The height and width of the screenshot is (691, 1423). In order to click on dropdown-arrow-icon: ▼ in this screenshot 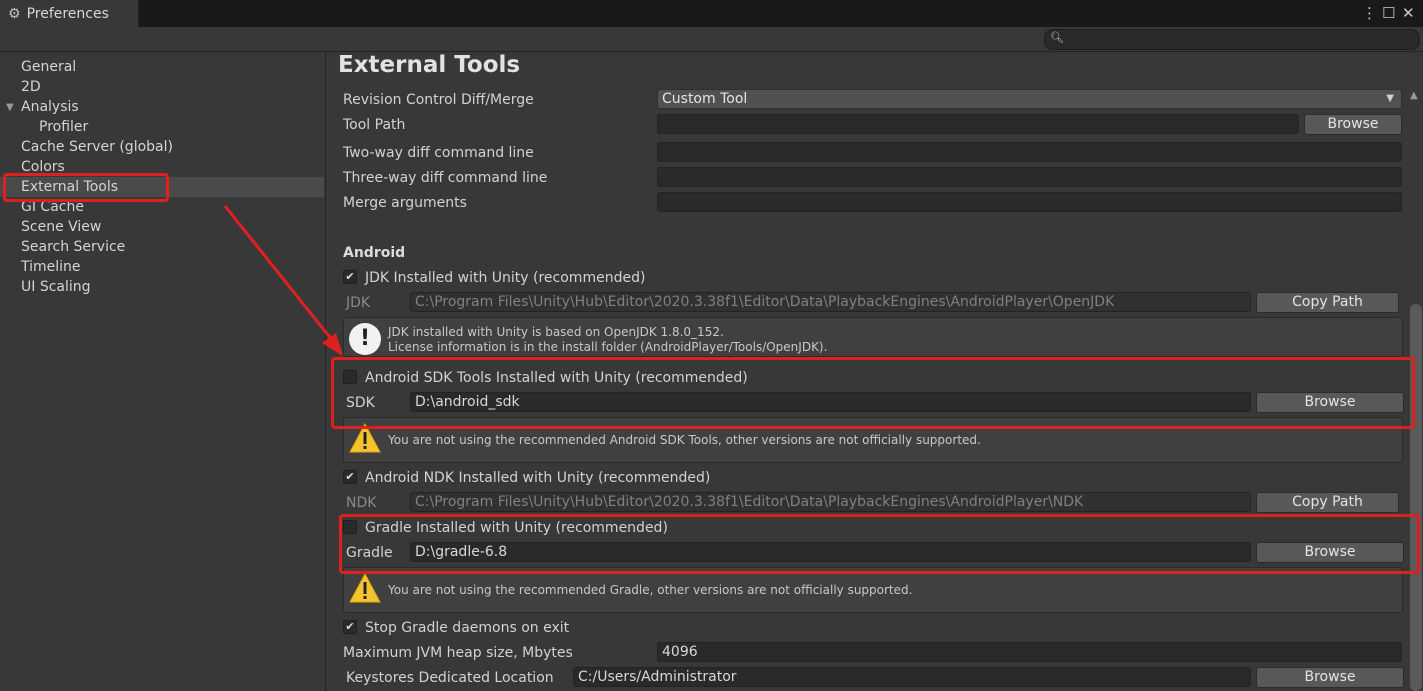, I will do `click(1390, 98)`.